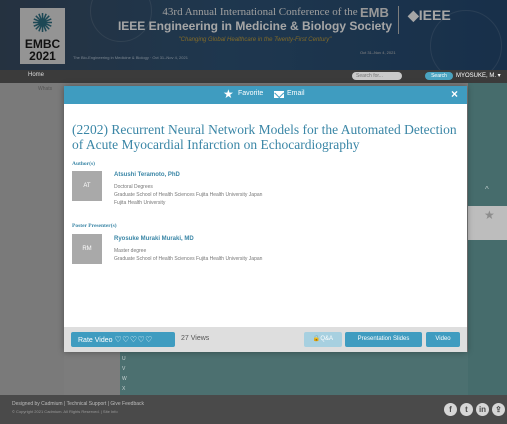  I want to click on favorite-button: Favorite, so click(250, 93).